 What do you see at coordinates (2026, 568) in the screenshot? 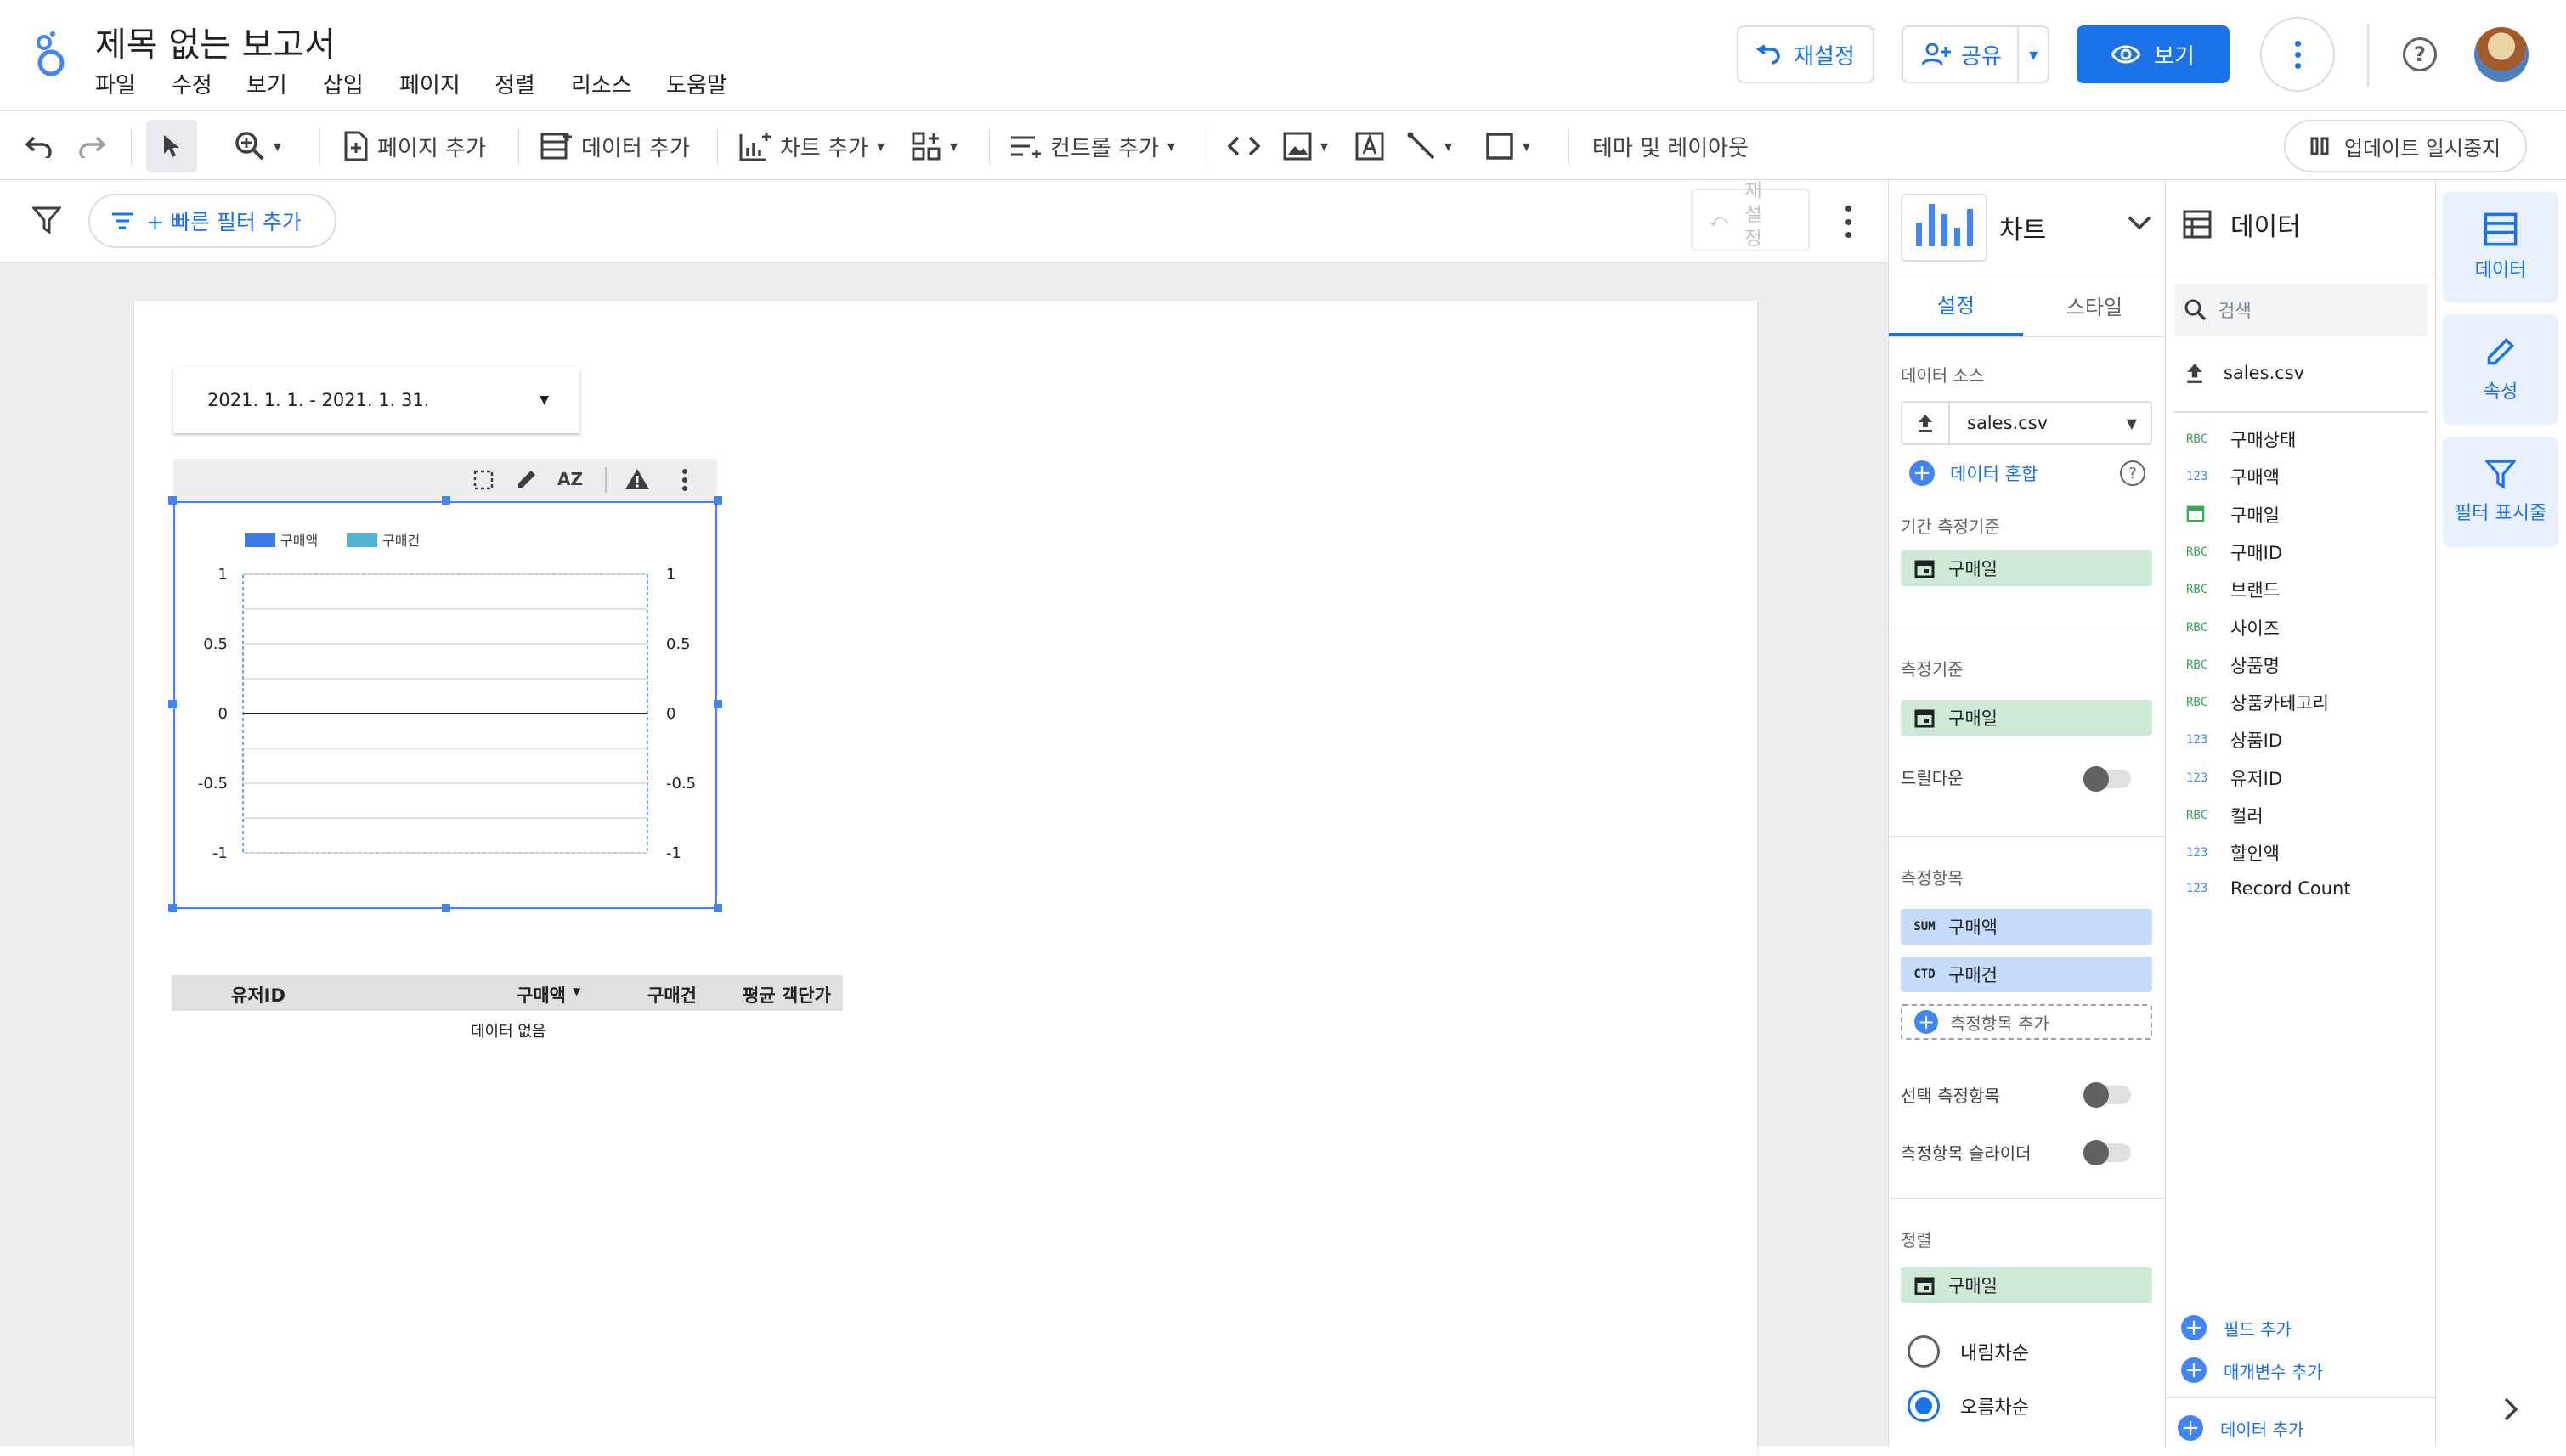
I see `date-range-dimension-chip: 구매일` at bounding box center [2026, 568].